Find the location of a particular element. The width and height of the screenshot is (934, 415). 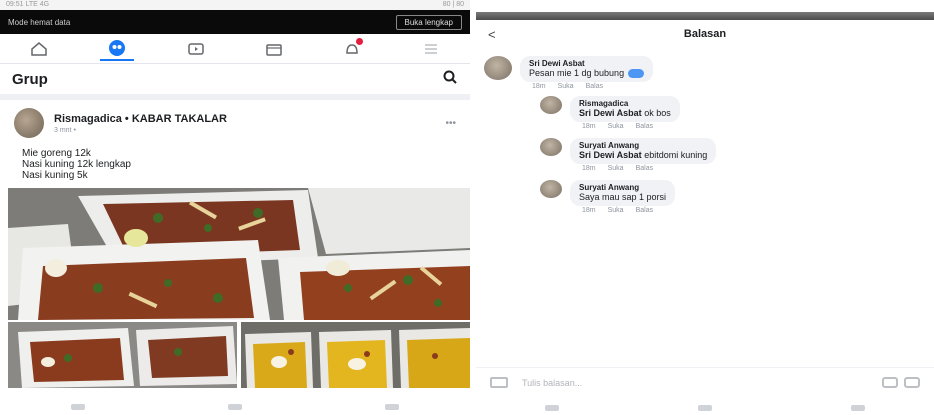

page-title: Balasan is located at coordinates (705, 34).